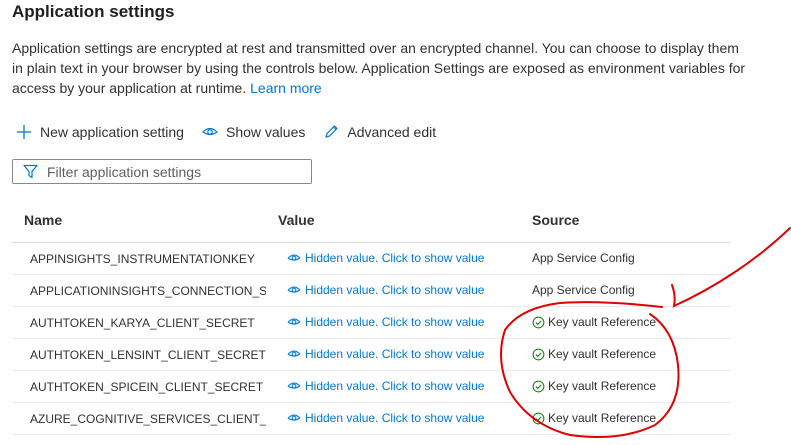 This screenshot has height=445, width=791. I want to click on setting-name: AUTHTOKEN_KARYA_CLIENT_SECRET, so click(148, 323).